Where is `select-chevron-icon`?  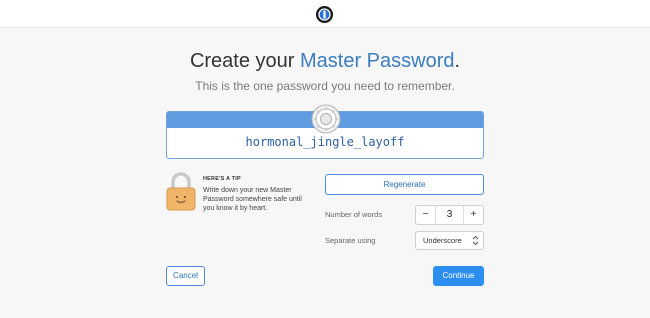 select-chevron-icon is located at coordinates (475, 240).